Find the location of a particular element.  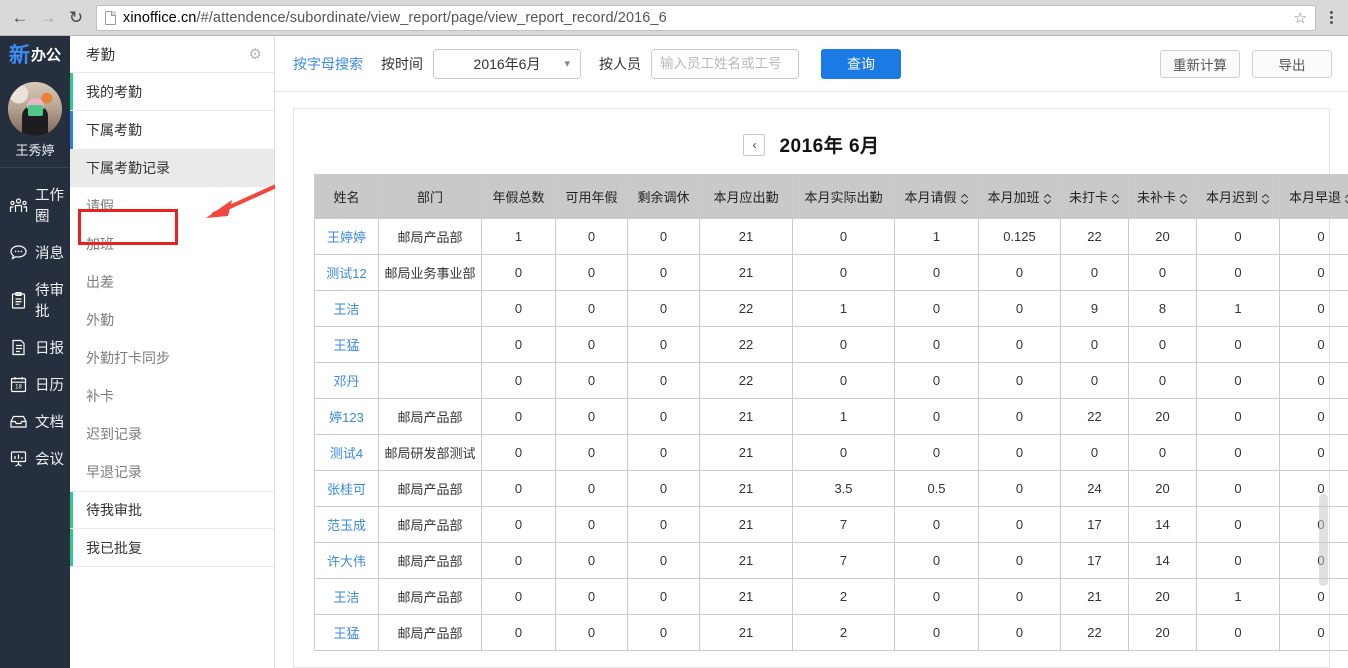

cell-name: 婷123 is located at coordinates (346, 416).